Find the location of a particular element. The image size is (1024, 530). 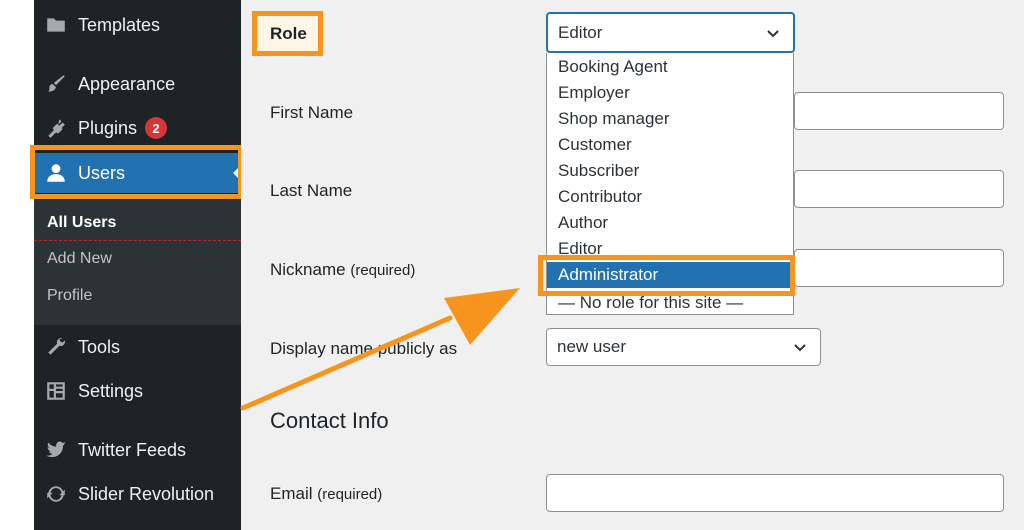

sidebar-item-settings: Settings is located at coordinates (137, 391).